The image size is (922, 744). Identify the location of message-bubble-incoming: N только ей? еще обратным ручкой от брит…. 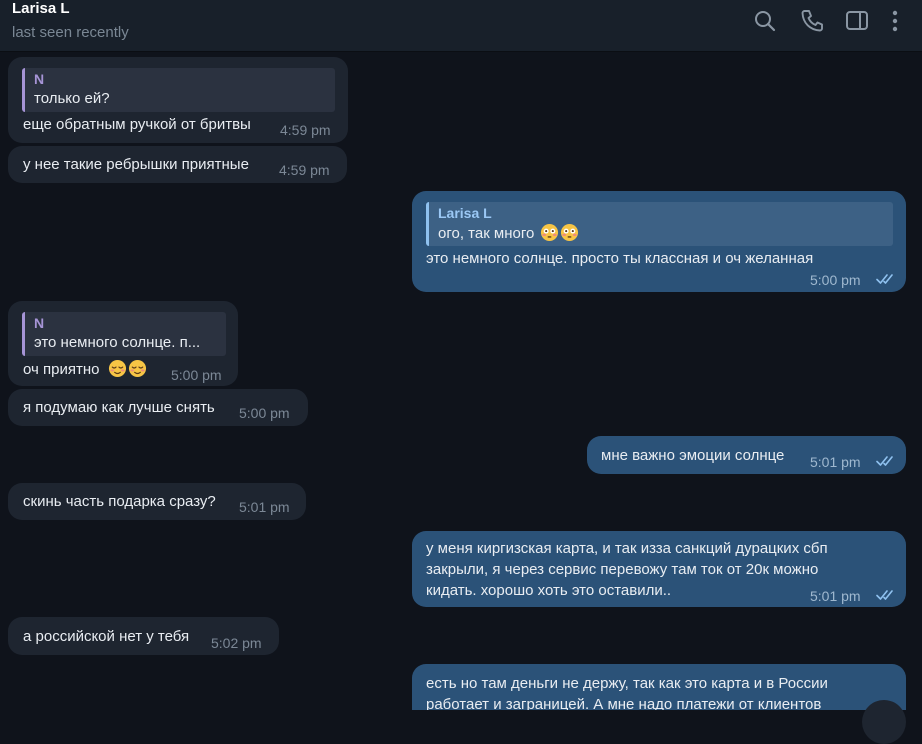
(178, 100).